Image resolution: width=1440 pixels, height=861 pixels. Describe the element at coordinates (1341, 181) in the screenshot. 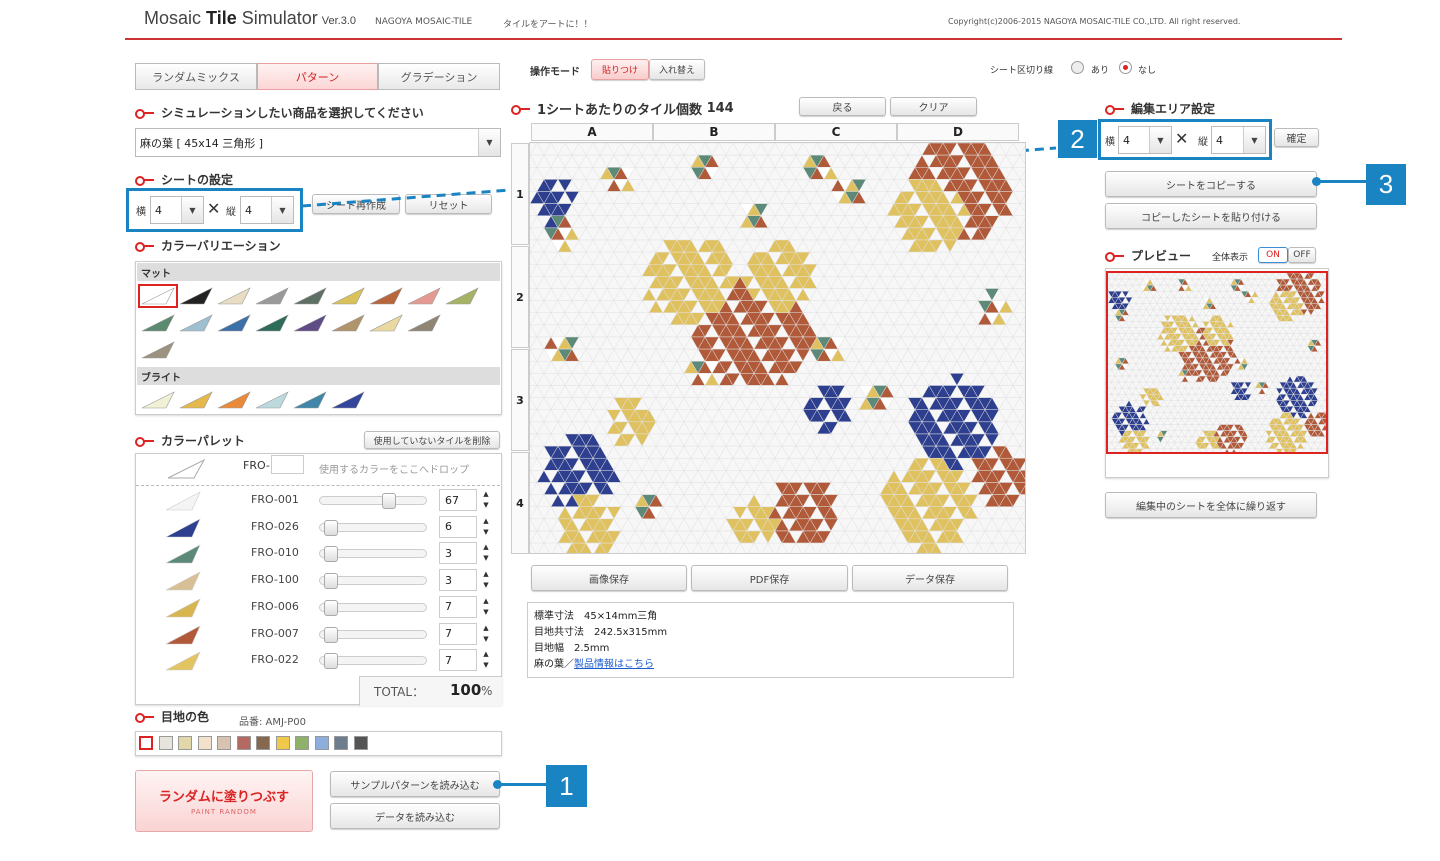

I see `callout-3-line` at that location.